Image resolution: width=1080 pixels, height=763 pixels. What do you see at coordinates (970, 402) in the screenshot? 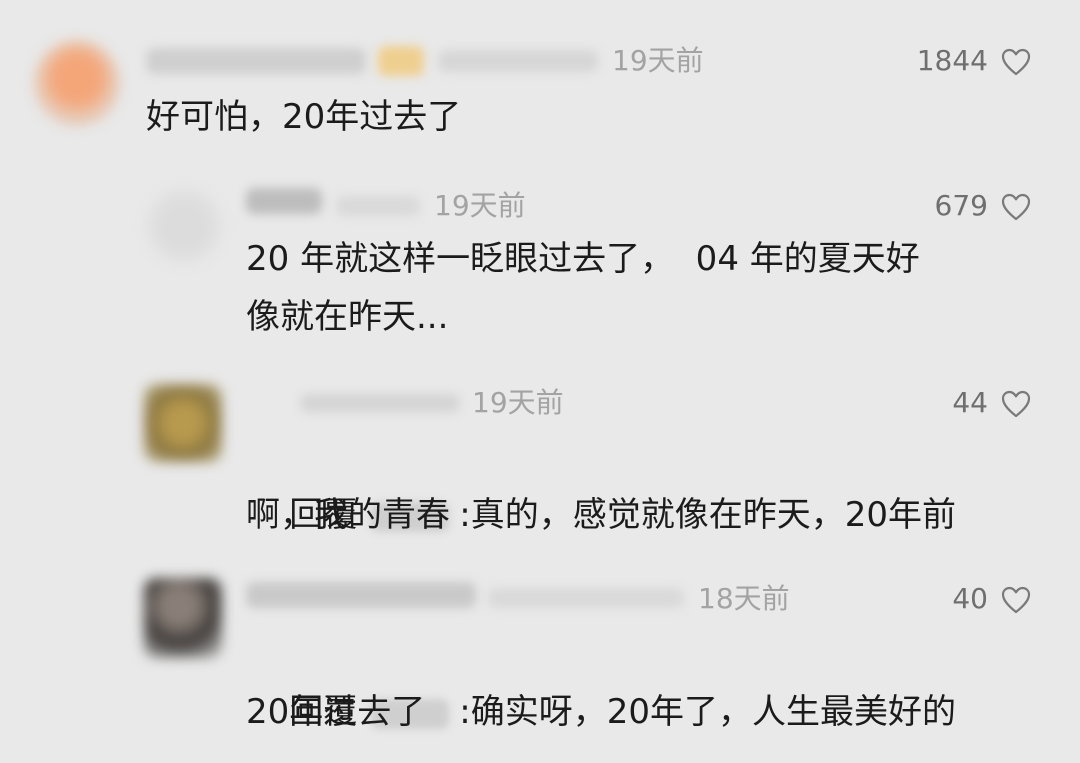
I see `like-count: 44` at bounding box center [970, 402].